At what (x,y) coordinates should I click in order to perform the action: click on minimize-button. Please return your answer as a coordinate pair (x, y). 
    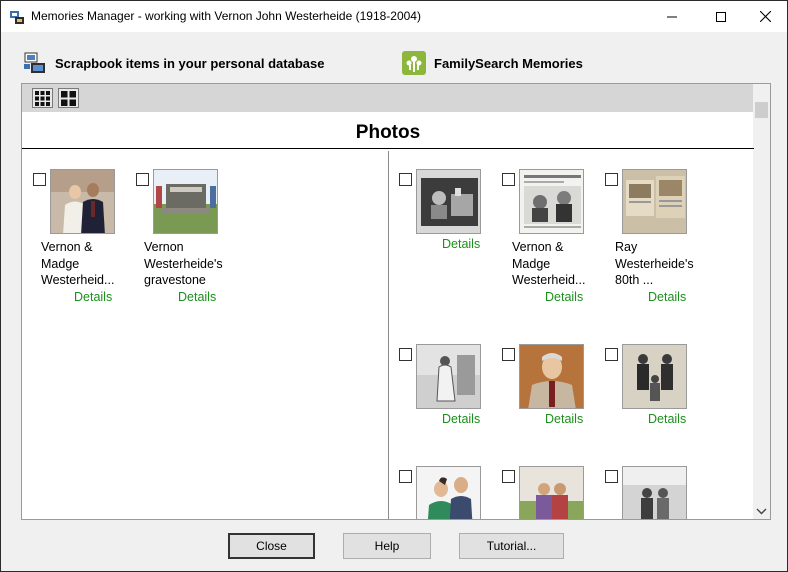
    Looking at the image, I should click on (672, 16).